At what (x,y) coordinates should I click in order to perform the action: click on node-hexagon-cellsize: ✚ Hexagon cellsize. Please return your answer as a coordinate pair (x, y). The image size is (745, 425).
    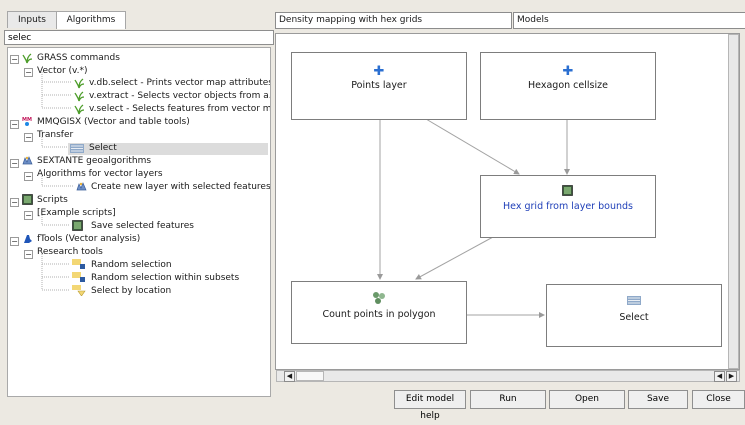
    Looking at the image, I should click on (568, 86).